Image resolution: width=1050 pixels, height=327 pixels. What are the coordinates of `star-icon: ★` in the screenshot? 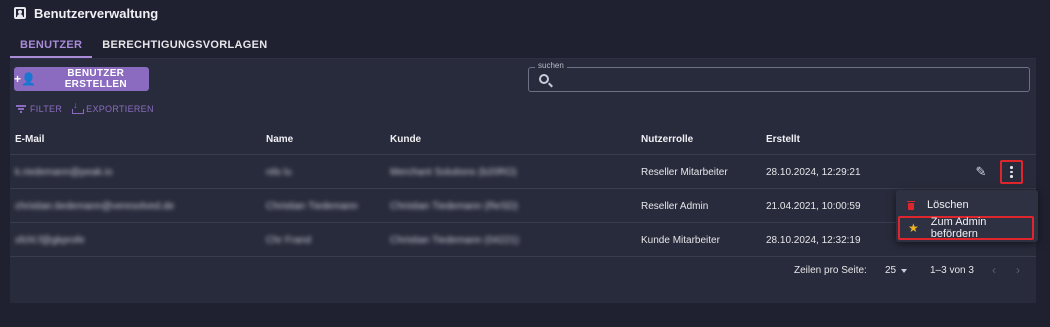 It's located at (913, 228).